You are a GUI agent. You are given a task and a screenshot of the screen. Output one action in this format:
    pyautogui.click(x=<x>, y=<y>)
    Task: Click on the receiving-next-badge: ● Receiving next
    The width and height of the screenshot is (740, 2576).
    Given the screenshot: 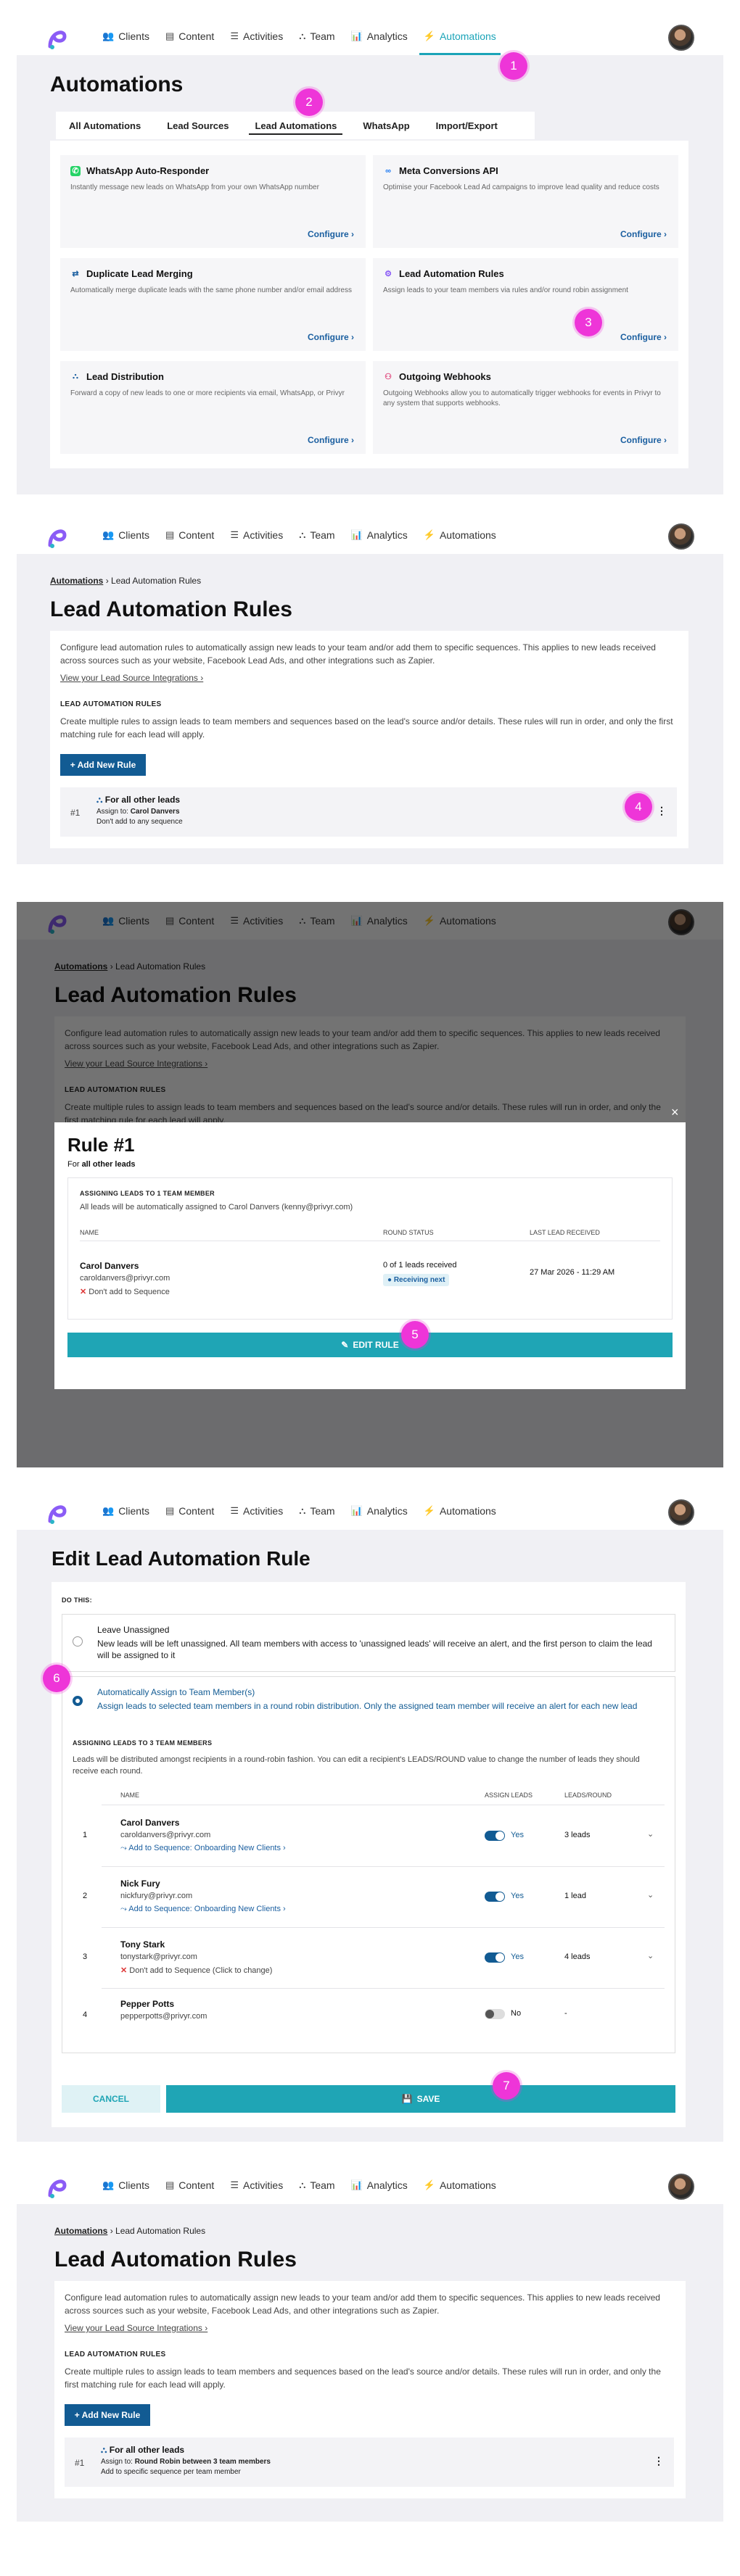 What is the action you would take?
    pyautogui.click(x=416, y=1280)
    